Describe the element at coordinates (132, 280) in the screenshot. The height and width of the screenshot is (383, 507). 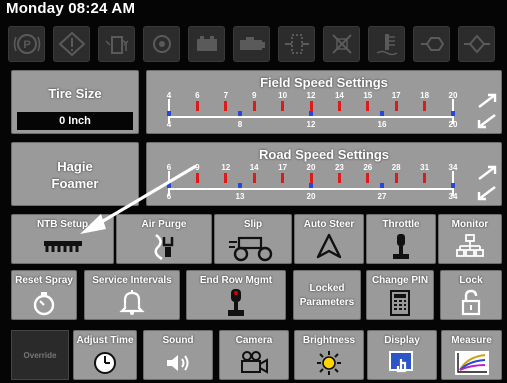
I see `service-intervals-label: Service Intervals` at that location.